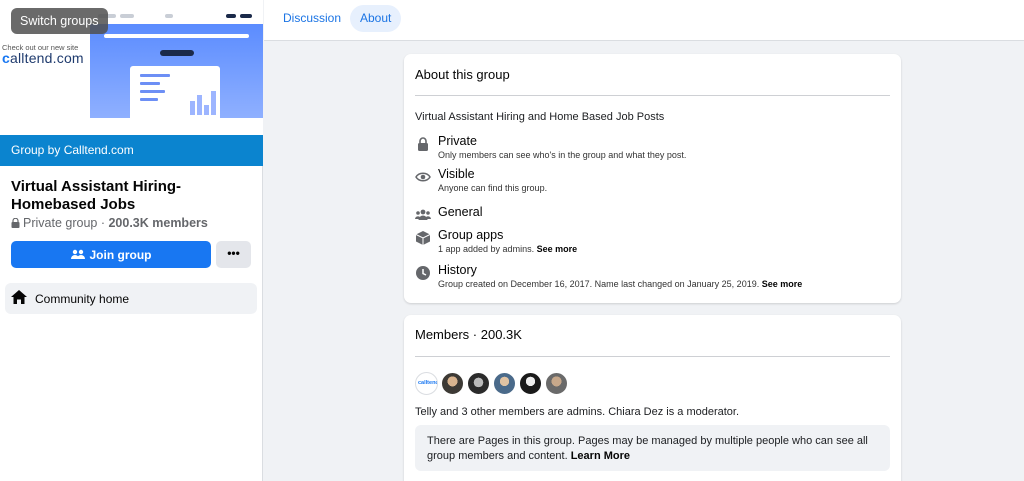 The height and width of the screenshot is (481, 1024). Describe the element at coordinates (423, 238) in the screenshot. I see `box-icon` at that location.